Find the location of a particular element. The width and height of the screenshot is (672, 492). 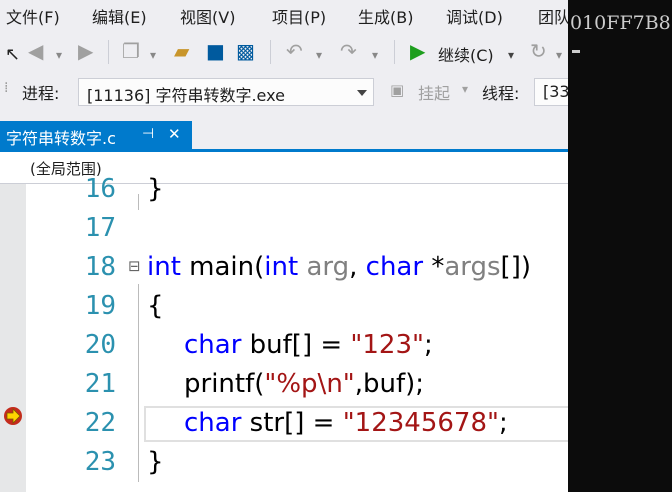

line-number: 22 is located at coordinates (100, 423).